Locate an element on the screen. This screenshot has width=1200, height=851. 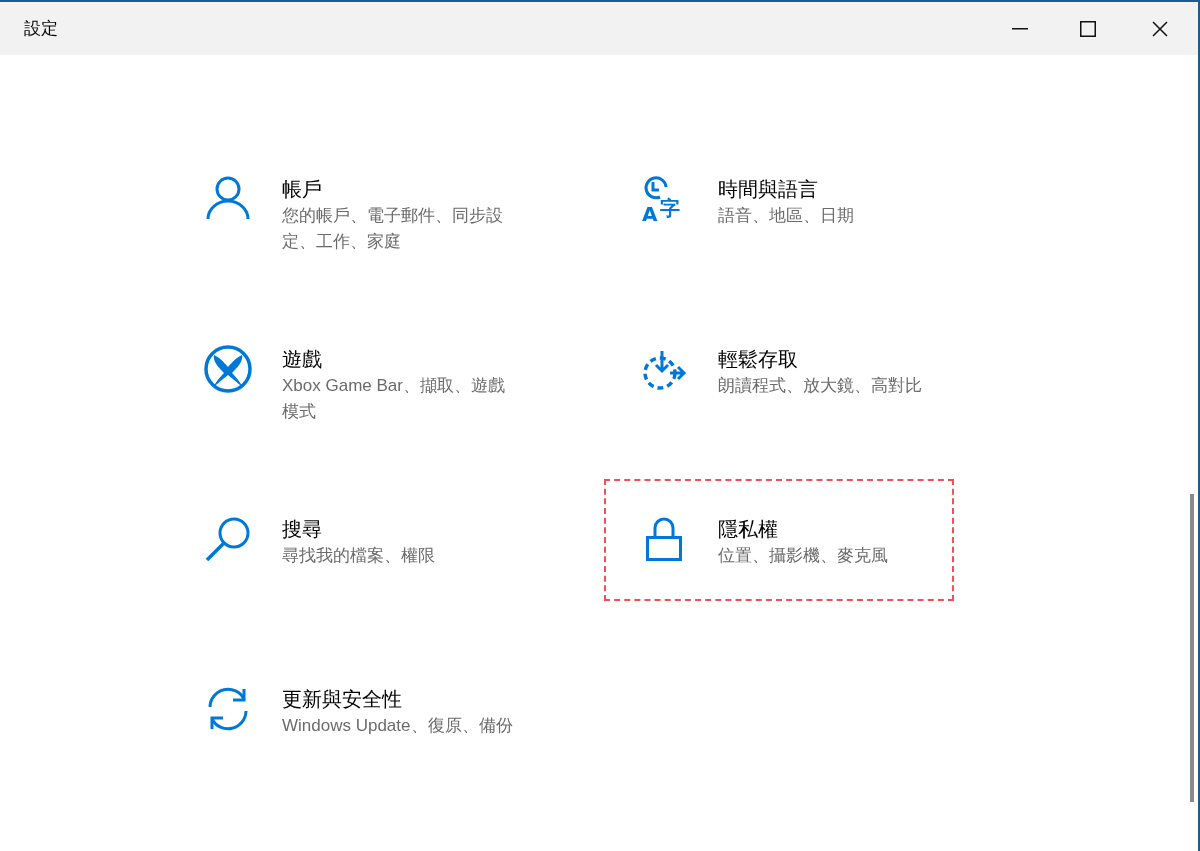
category-title: 遊戲 is located at coordinates (302, 359).